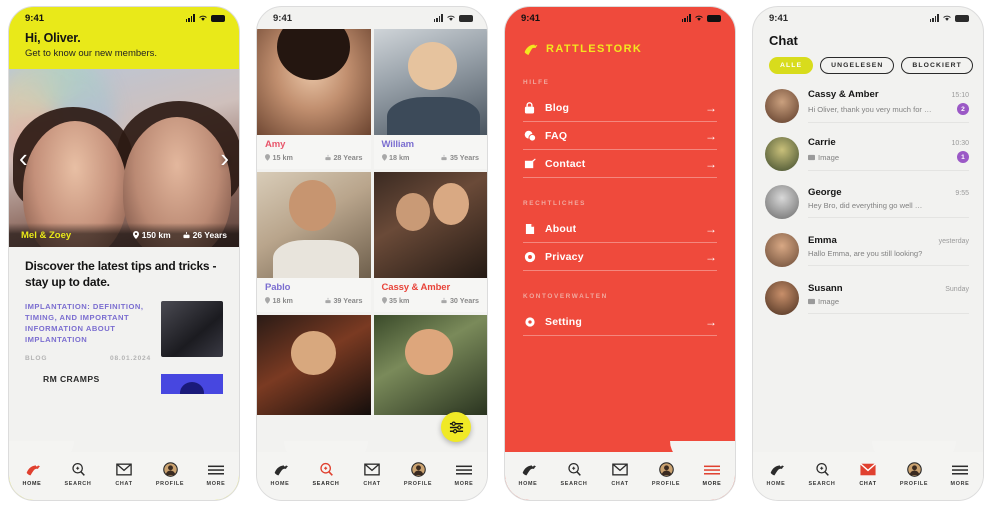 The width and height of the screenshot is (991, 507). I want to click on menu-item-about: About →, so click(620, 229).